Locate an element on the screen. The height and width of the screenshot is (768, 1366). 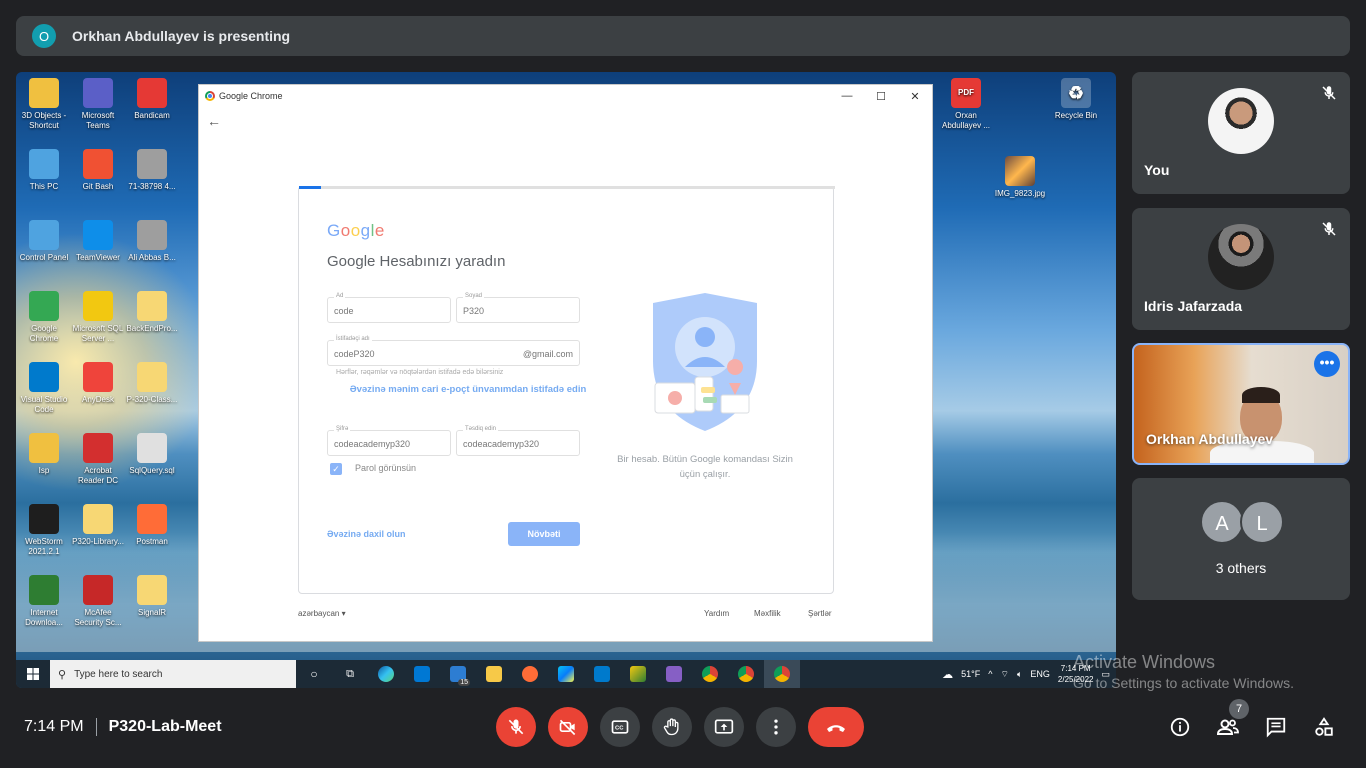
desktop-icon: Visual Studio Code is located at coordinates (44, 388).